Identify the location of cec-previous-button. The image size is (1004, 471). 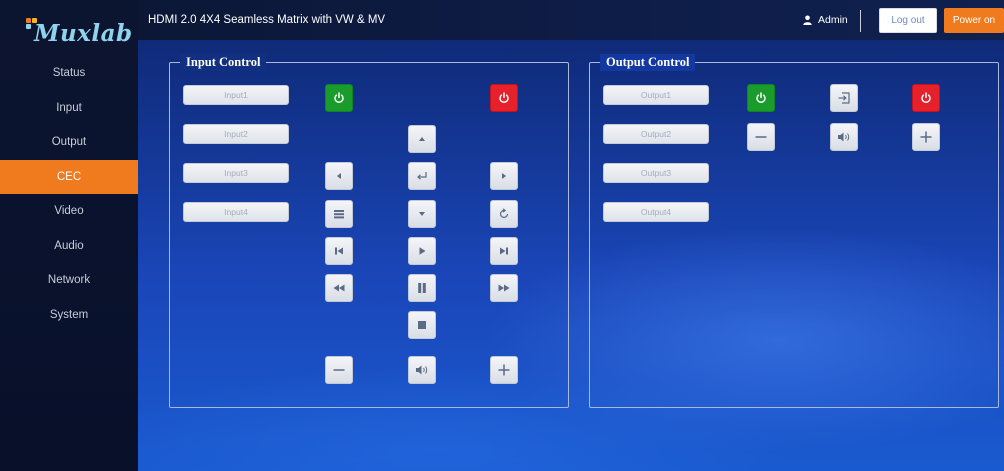
(339, 251).